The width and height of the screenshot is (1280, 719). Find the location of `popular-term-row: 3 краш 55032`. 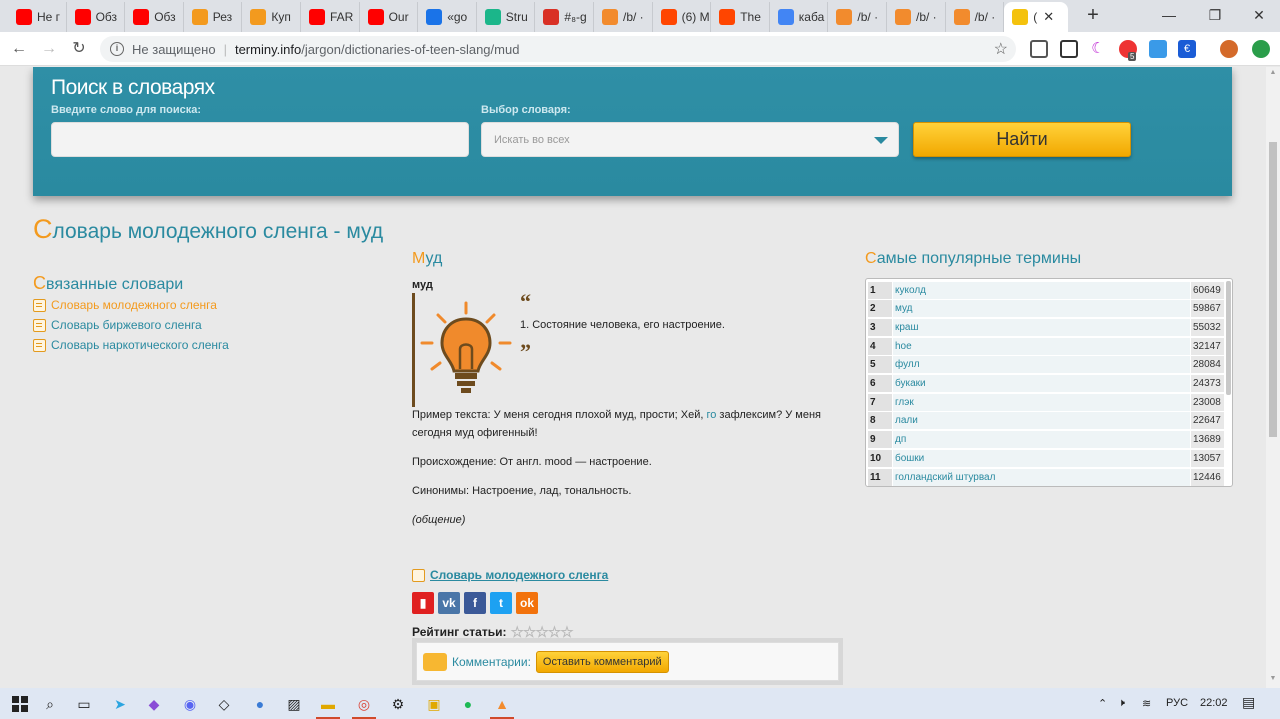

popular-term-row: 3 краш 55032 is located at coordinates (1046, 327).